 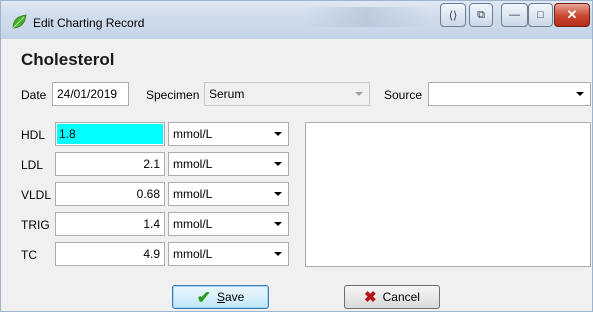 I want to click on close-icon: ✕, so click(x=572, y=14).